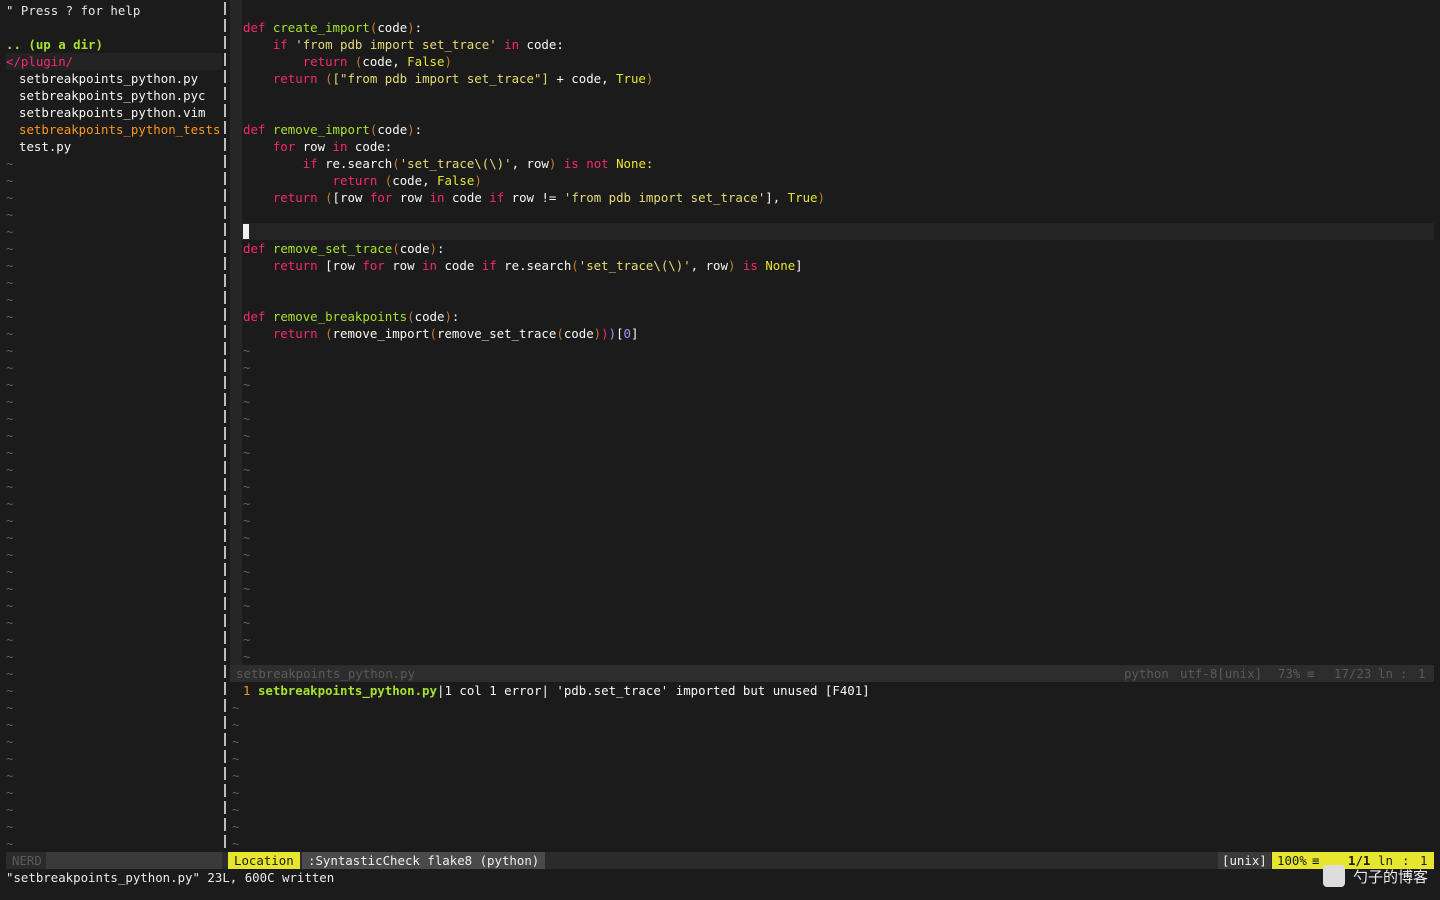 This screenshot has width=1440, height=900. Describe the element at coordinates (344, 248) in the screenshot. I see `code-line-14: def remove_set_trace(code):` at that location.